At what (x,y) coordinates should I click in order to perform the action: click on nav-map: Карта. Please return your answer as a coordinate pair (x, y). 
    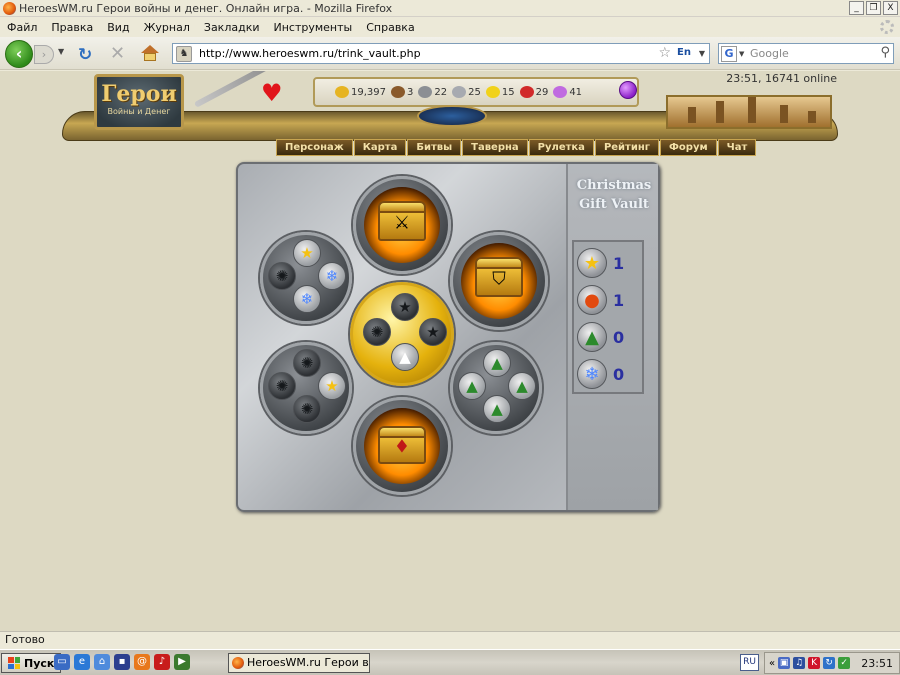
    Looking at the image, I should click on (380, 147).